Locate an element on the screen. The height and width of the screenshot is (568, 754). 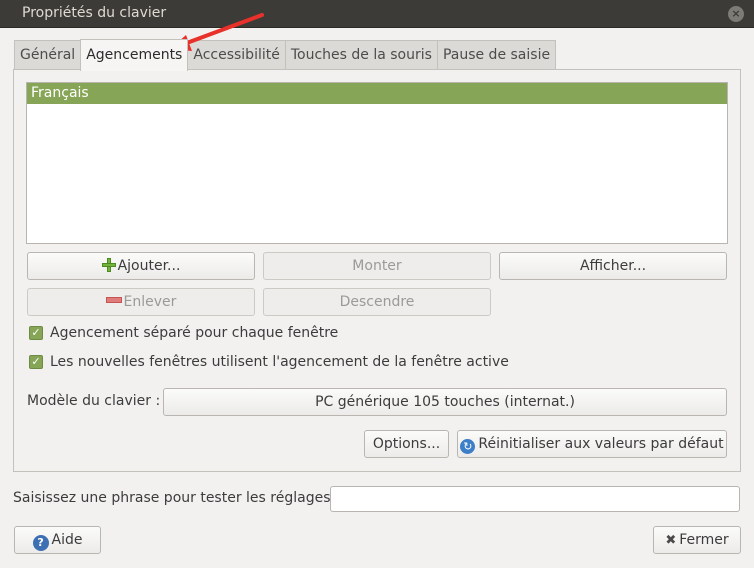
list-item: Français is located at coordinates (377, 93).